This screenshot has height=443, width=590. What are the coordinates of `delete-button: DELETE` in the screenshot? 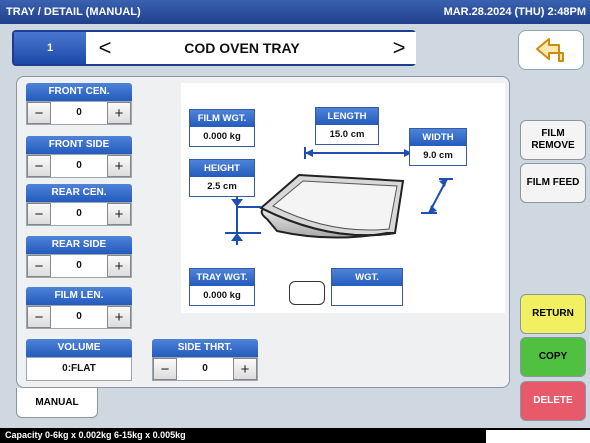 It's located at (553, 401).